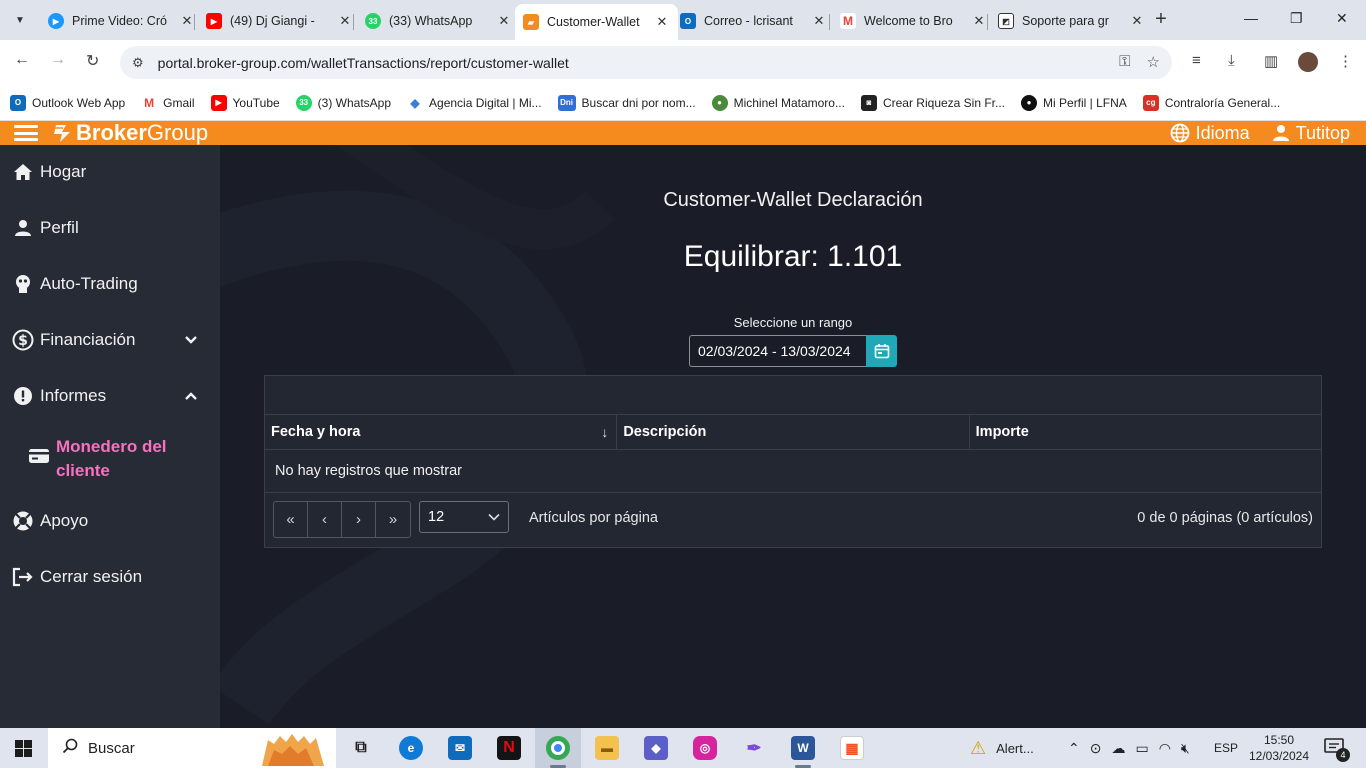  What do you see at coordinates (22, 60) in the screenshot?
I see `back-button: ←` at bounding box center [22, 60].